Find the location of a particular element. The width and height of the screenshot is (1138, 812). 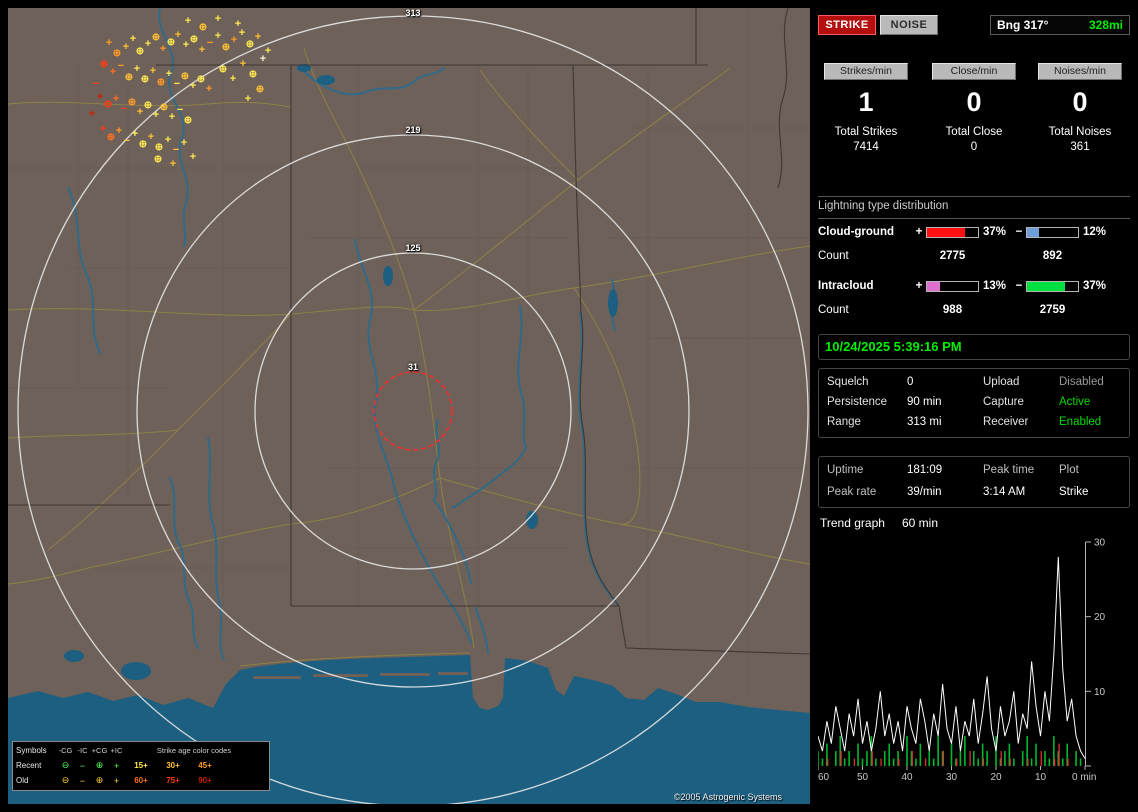

strike-indicator: STRIKE is located at coordinates (847, 25).